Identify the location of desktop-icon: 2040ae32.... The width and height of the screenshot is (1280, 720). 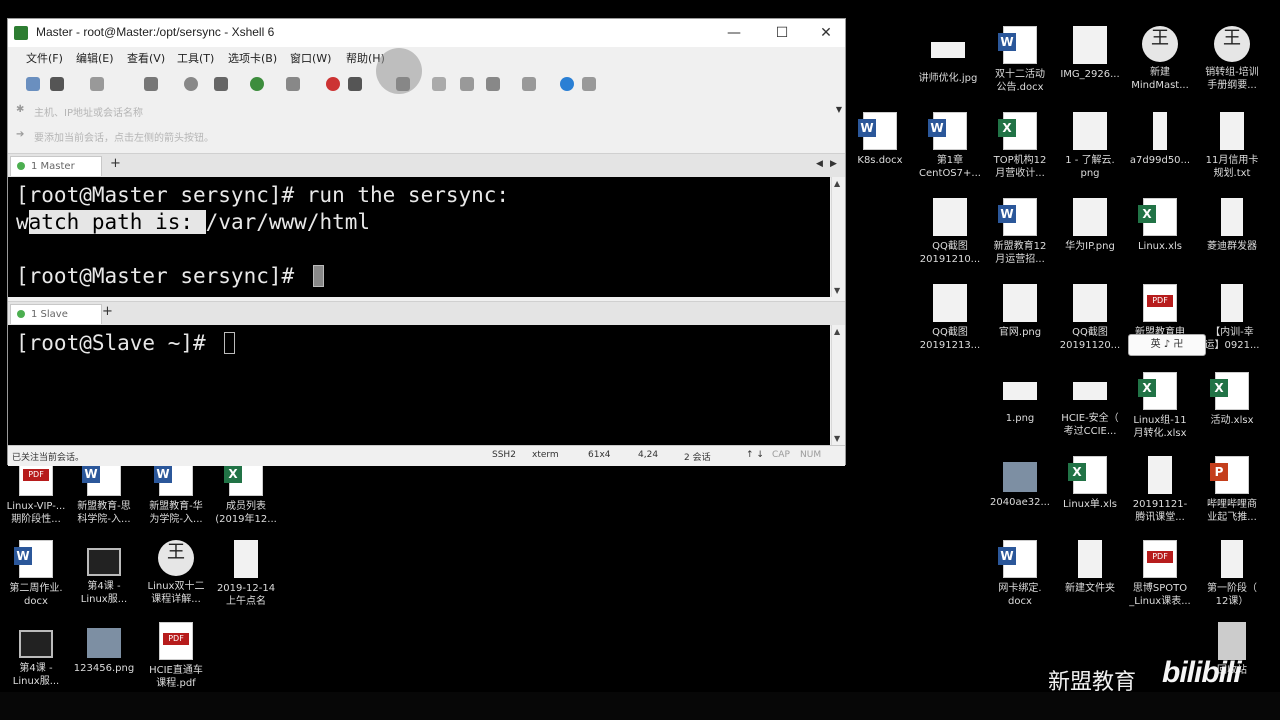
(1020, 482).